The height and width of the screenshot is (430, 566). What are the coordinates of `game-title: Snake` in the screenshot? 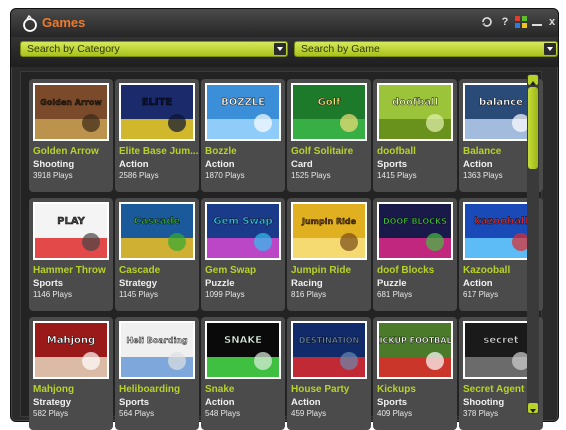 It's located at (219, 389).